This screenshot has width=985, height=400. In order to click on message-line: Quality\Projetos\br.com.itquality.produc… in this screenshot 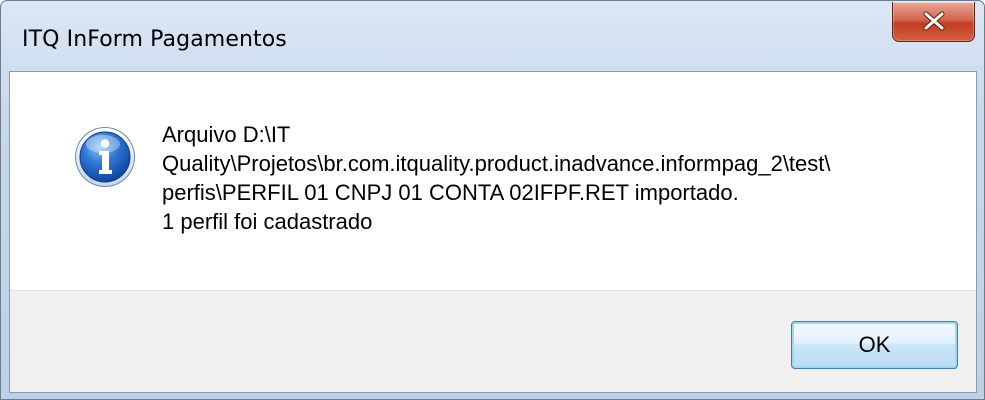, I will do `click(496, 163)`.